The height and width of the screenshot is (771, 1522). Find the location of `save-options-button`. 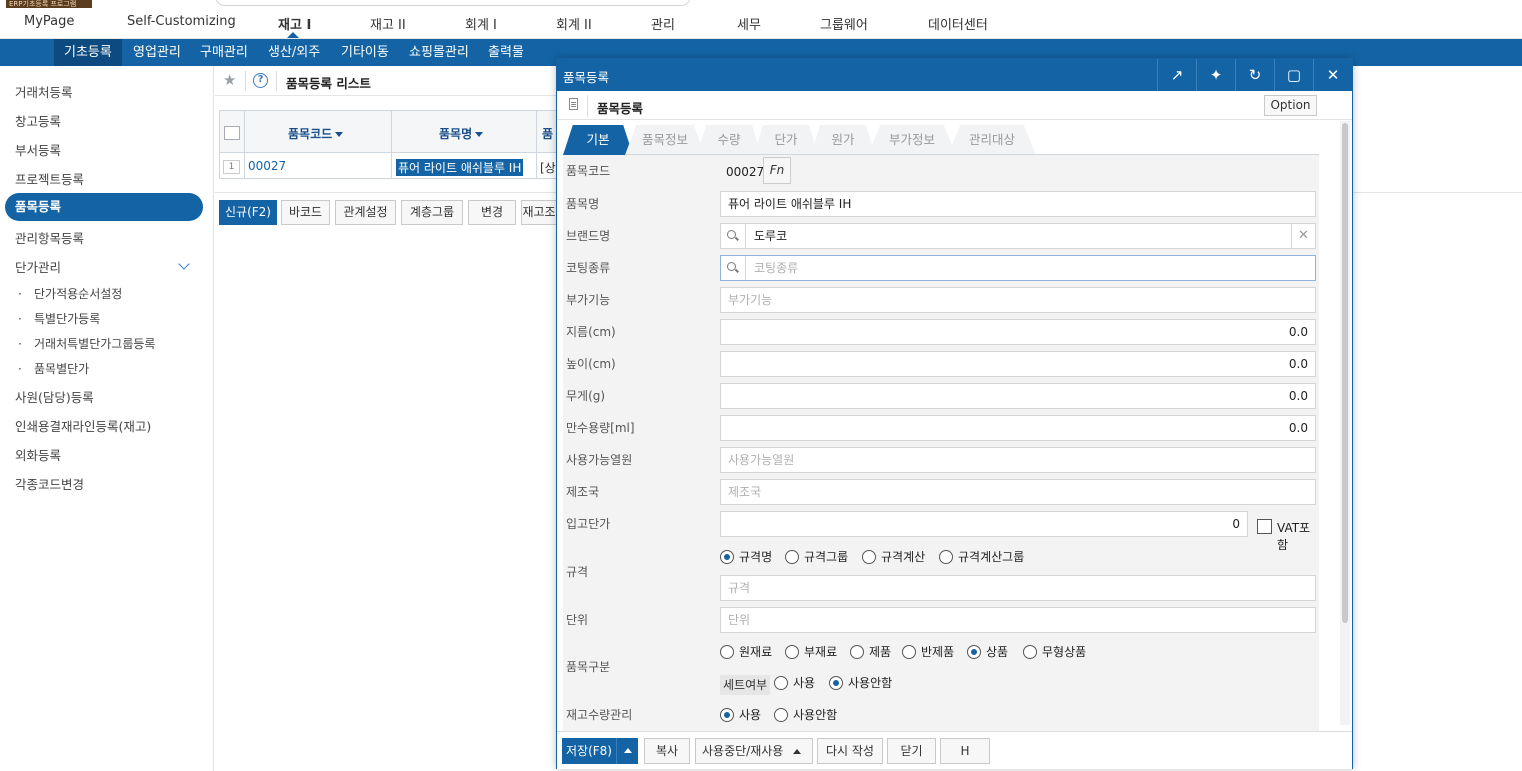

save-options-button is located at coordinates (627, 751).